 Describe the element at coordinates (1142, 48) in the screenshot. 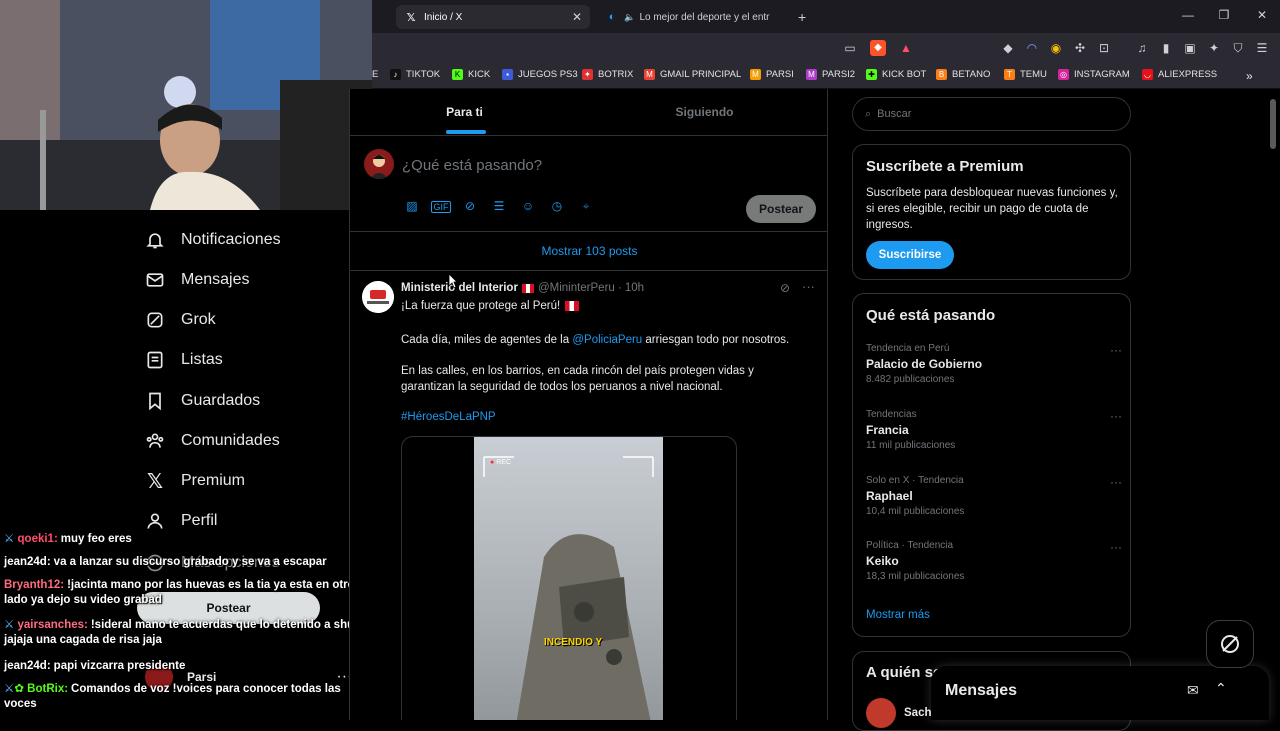

I see `music-icon: ♫` at that location.